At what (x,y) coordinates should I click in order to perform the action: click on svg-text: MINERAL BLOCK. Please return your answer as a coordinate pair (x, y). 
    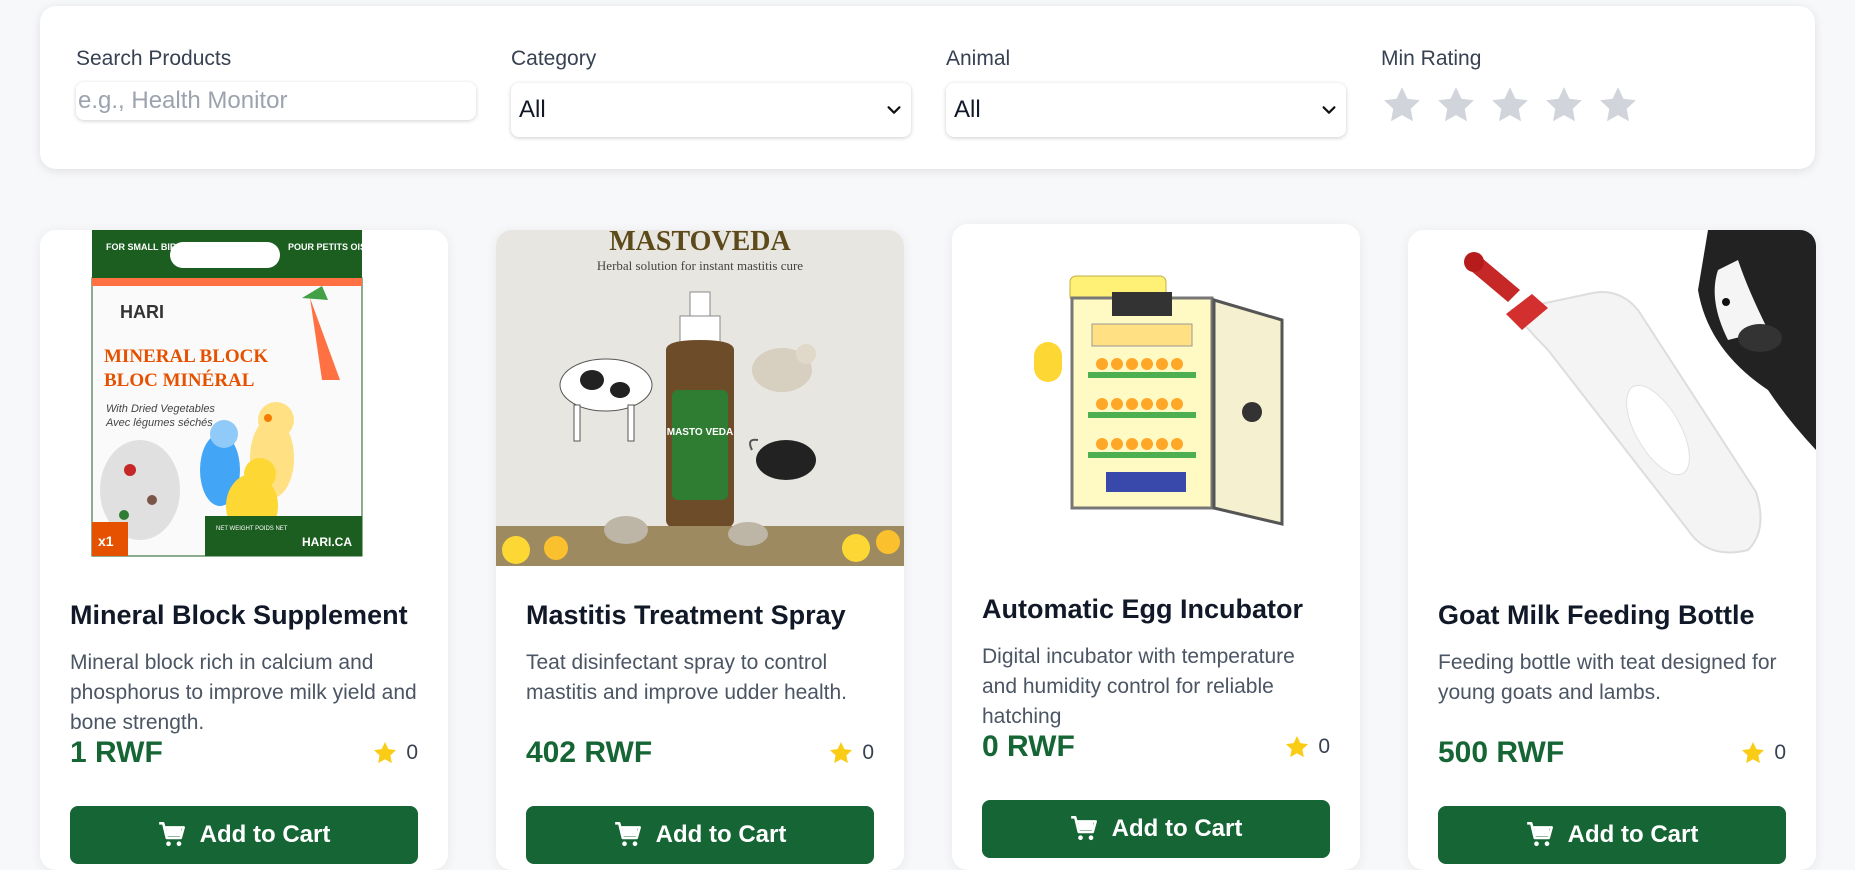
    Looking at the image, I should click on (186, 356).